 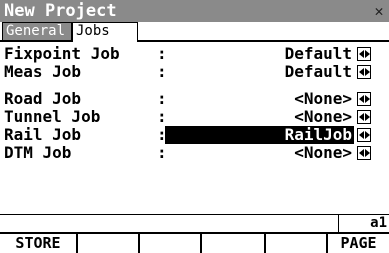 What do you see at coordinates (43, 134) in the screenshot?
I see `field-label: Rail Job` at bounding box center [43, 134].